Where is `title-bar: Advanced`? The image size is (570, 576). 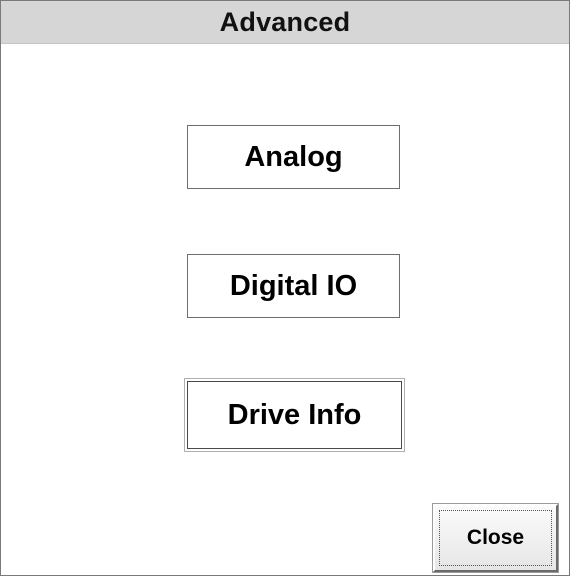
title-bar: Advanced is located at coordinates (285, 22).